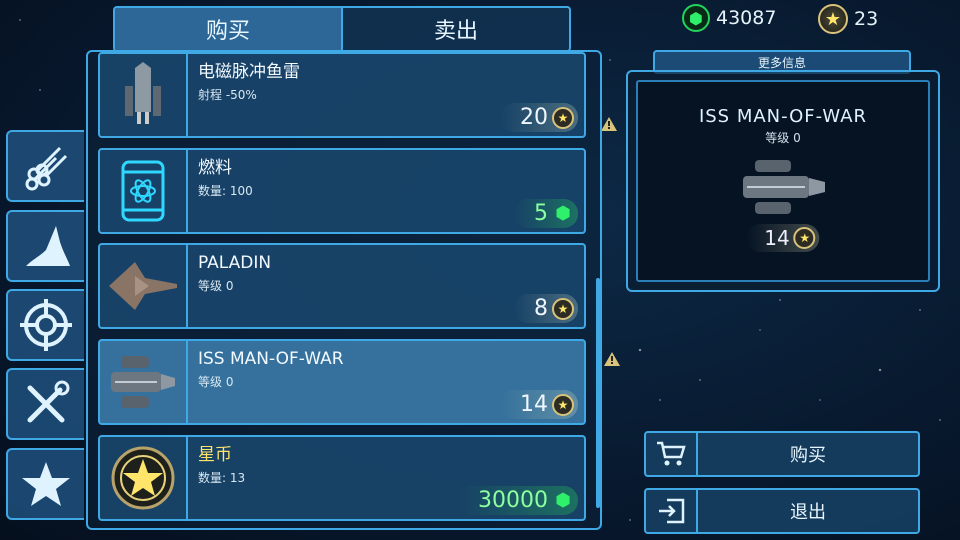 Image resolution: width=960 pixels, height=540 pixels. I want to click on fuel-barrel-icon, so click(143, 191).